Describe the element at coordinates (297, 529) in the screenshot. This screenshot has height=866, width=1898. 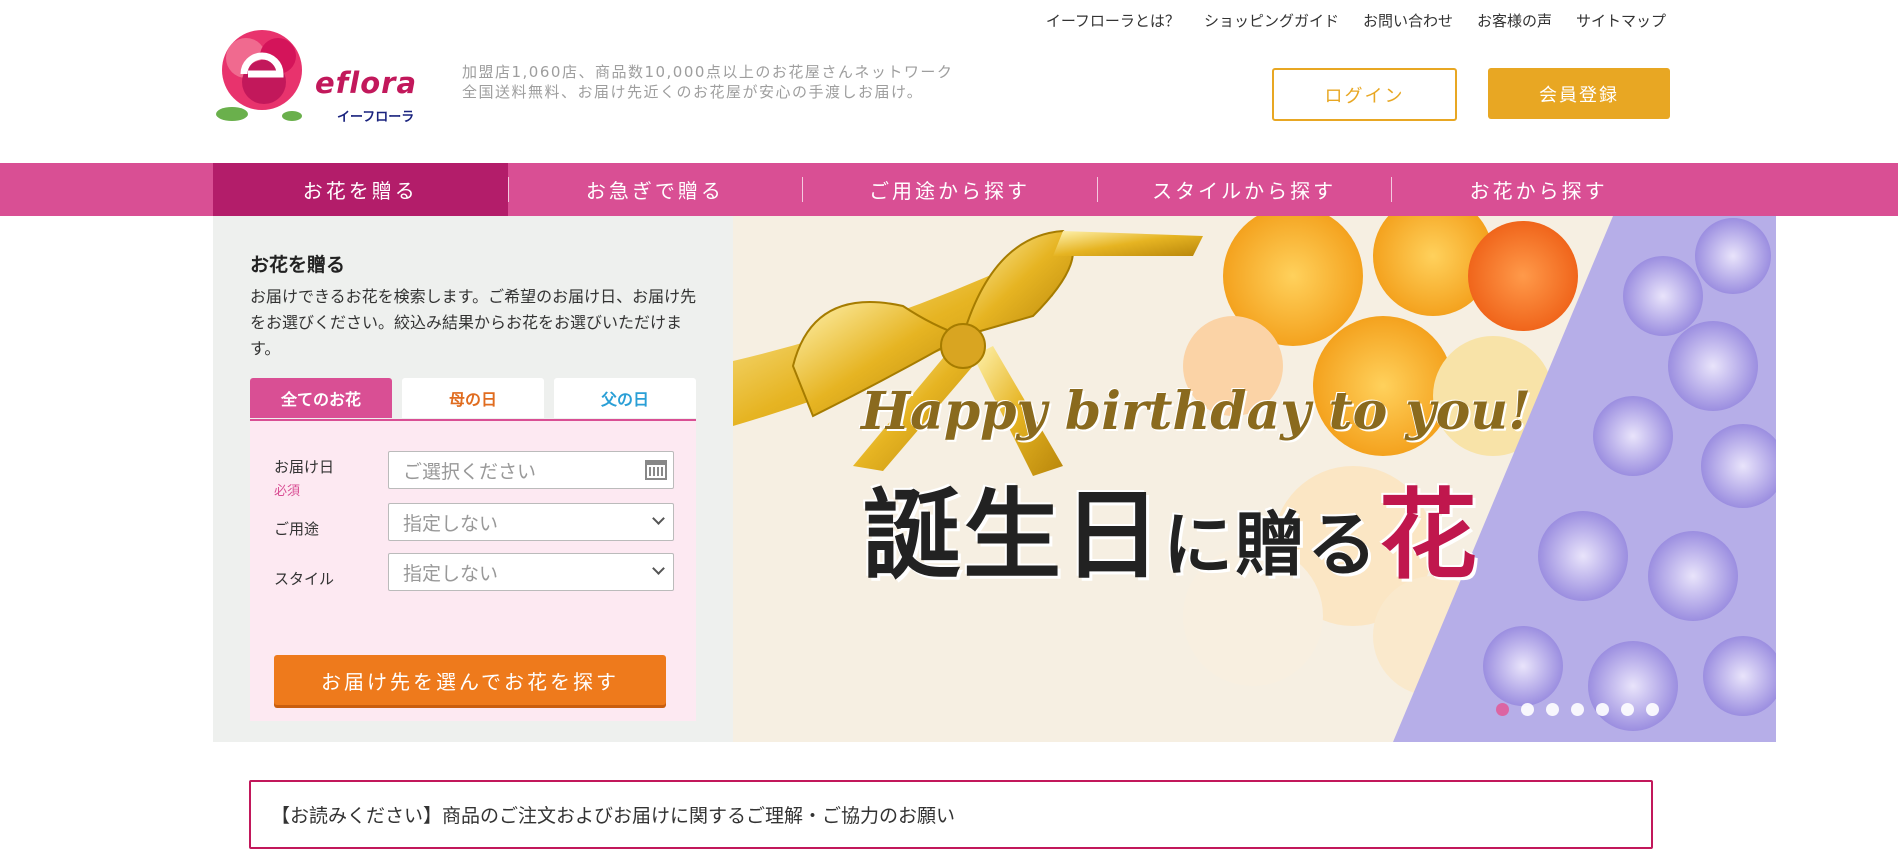
I see `purpose-label: ご用途` at that location.